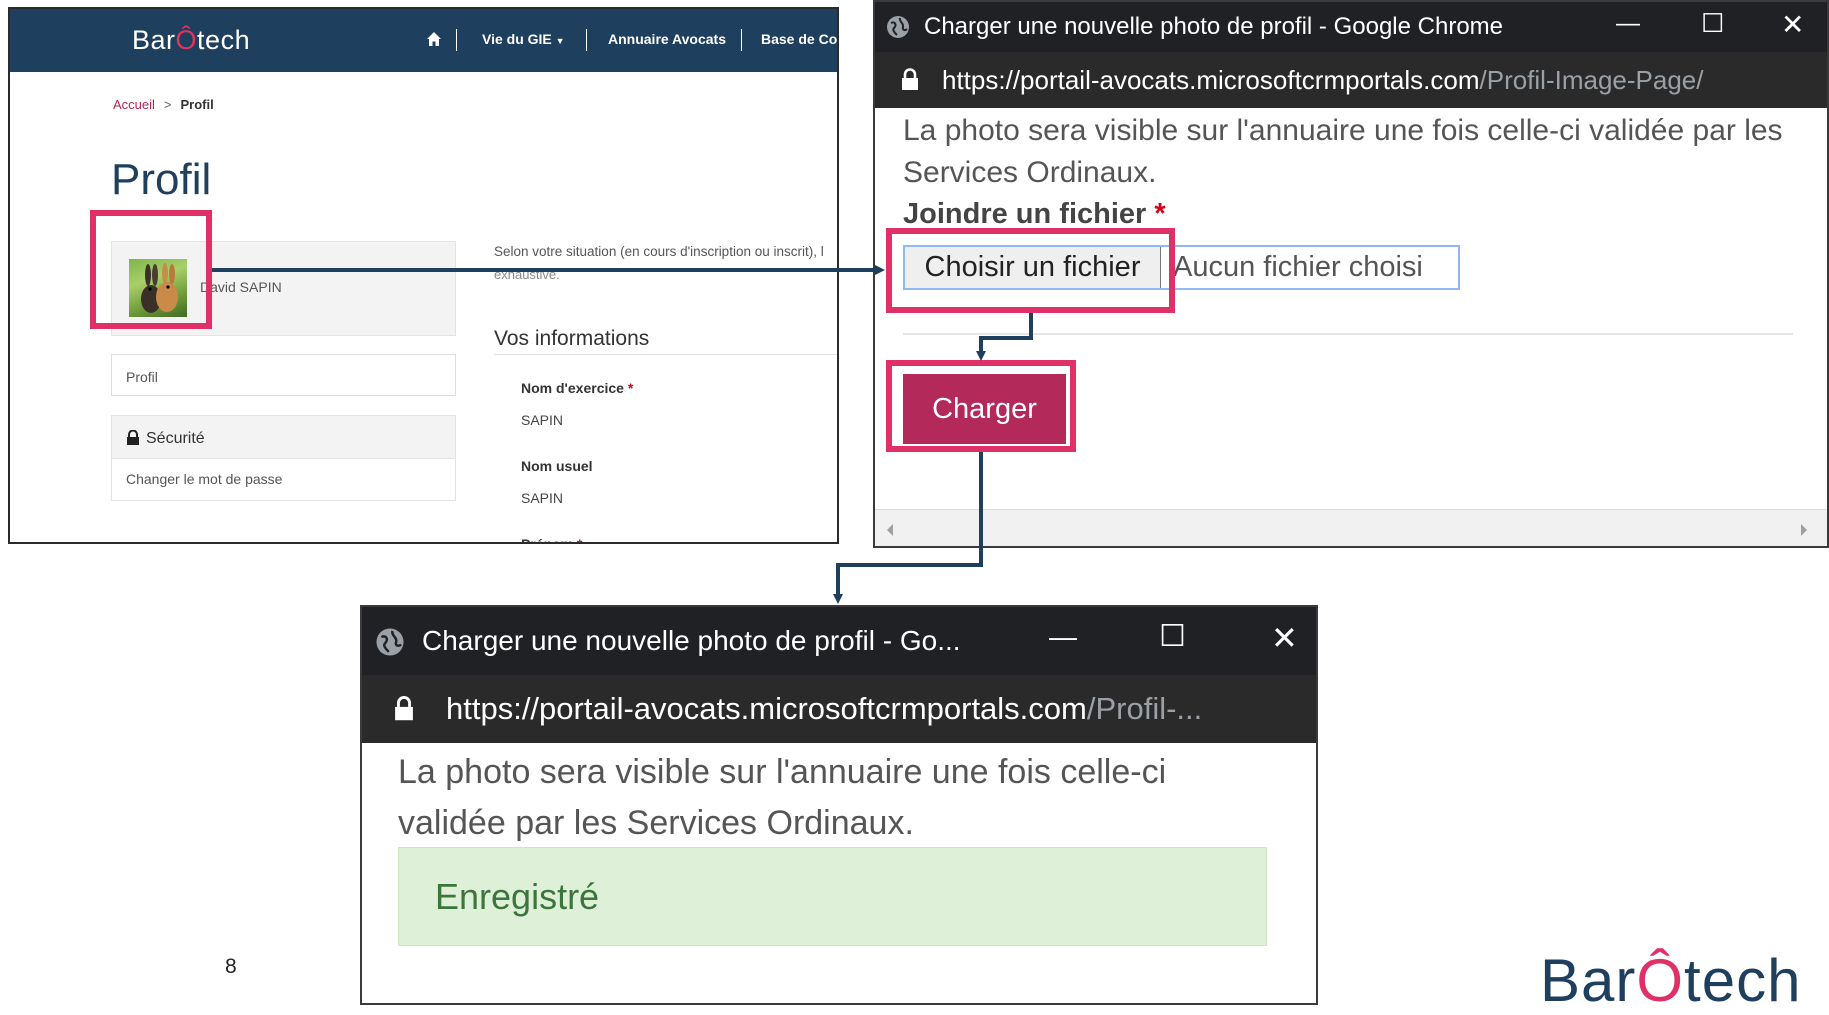  I want to click on barotech-corner-logo: BarÔtech, so click(1670, 980).